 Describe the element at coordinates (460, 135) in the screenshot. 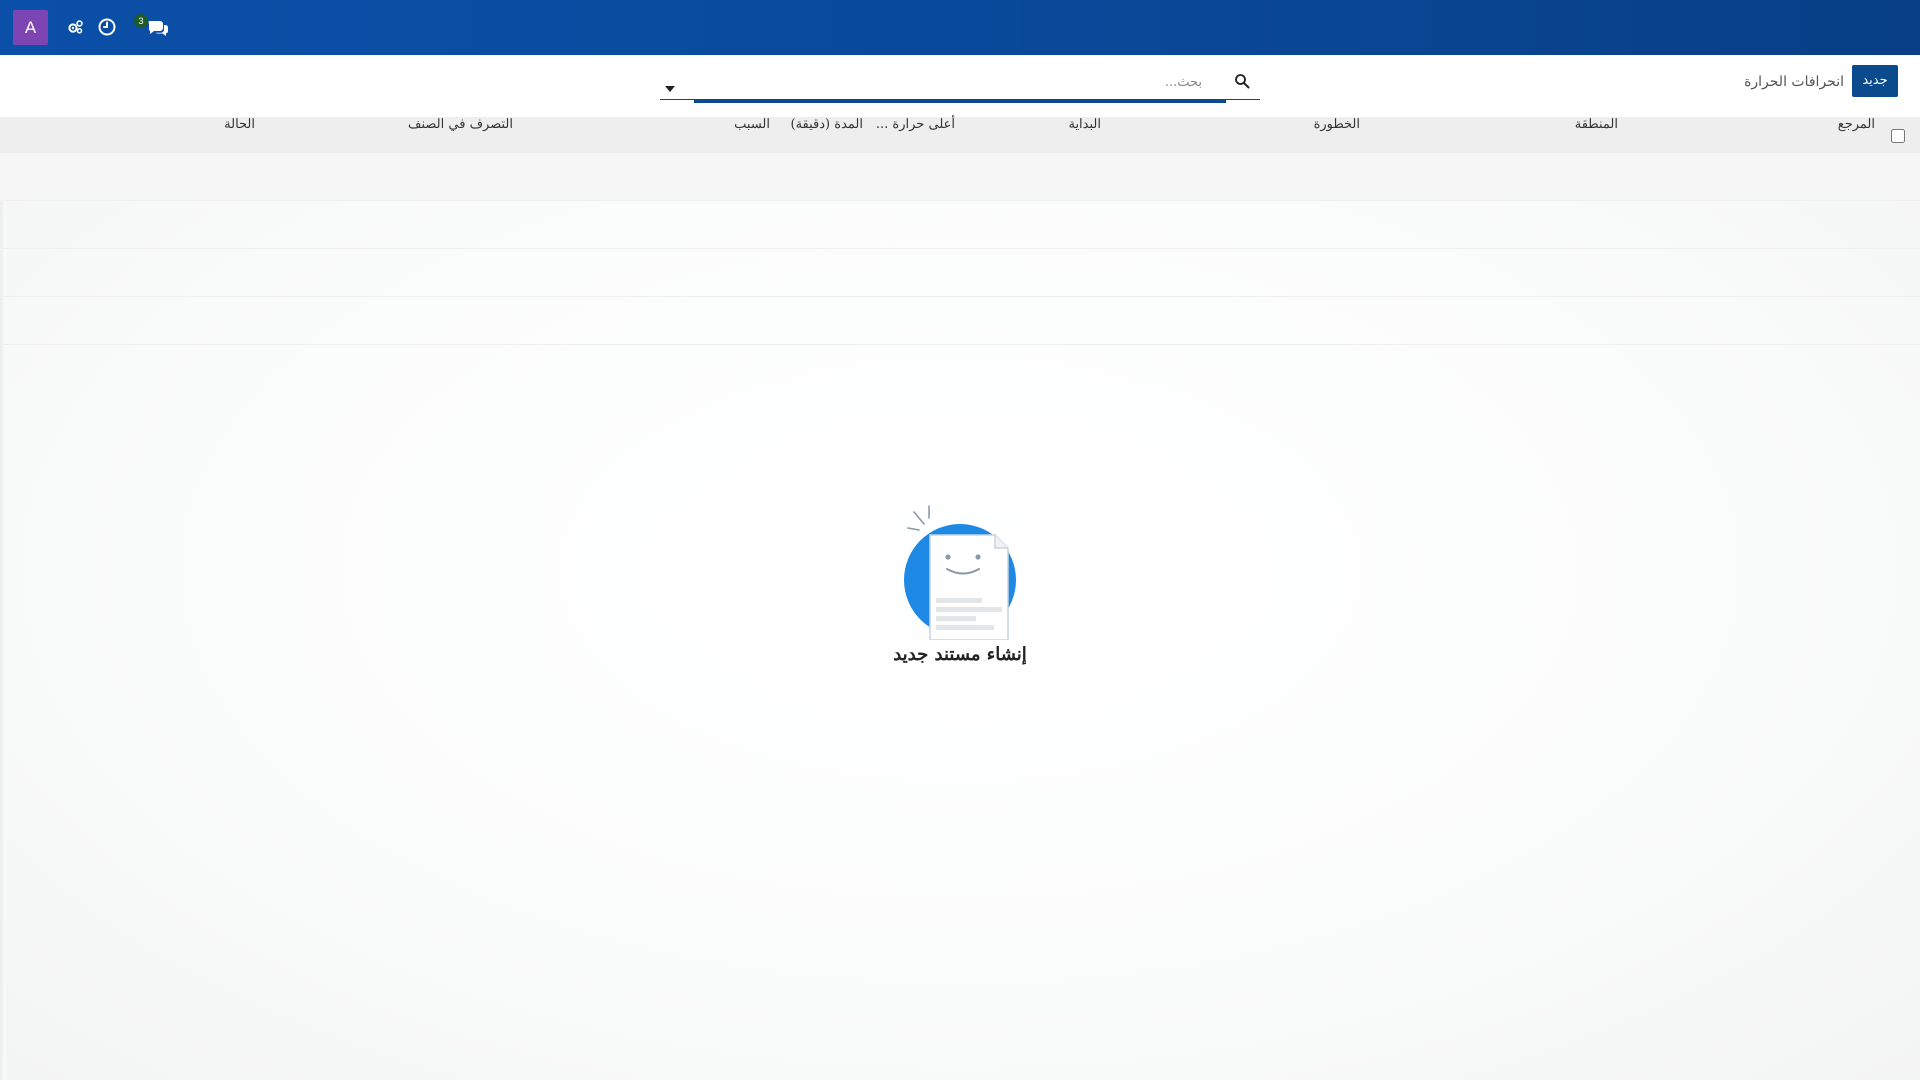

I see `column-header-item-action: التصرف في الصنف` at that location.